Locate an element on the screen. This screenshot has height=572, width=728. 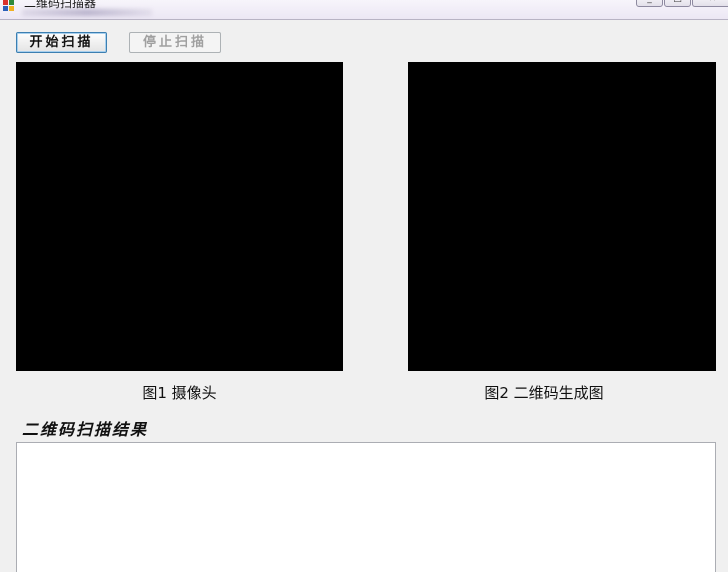
minimize-icon: _ is located at coordinates (649, 2).